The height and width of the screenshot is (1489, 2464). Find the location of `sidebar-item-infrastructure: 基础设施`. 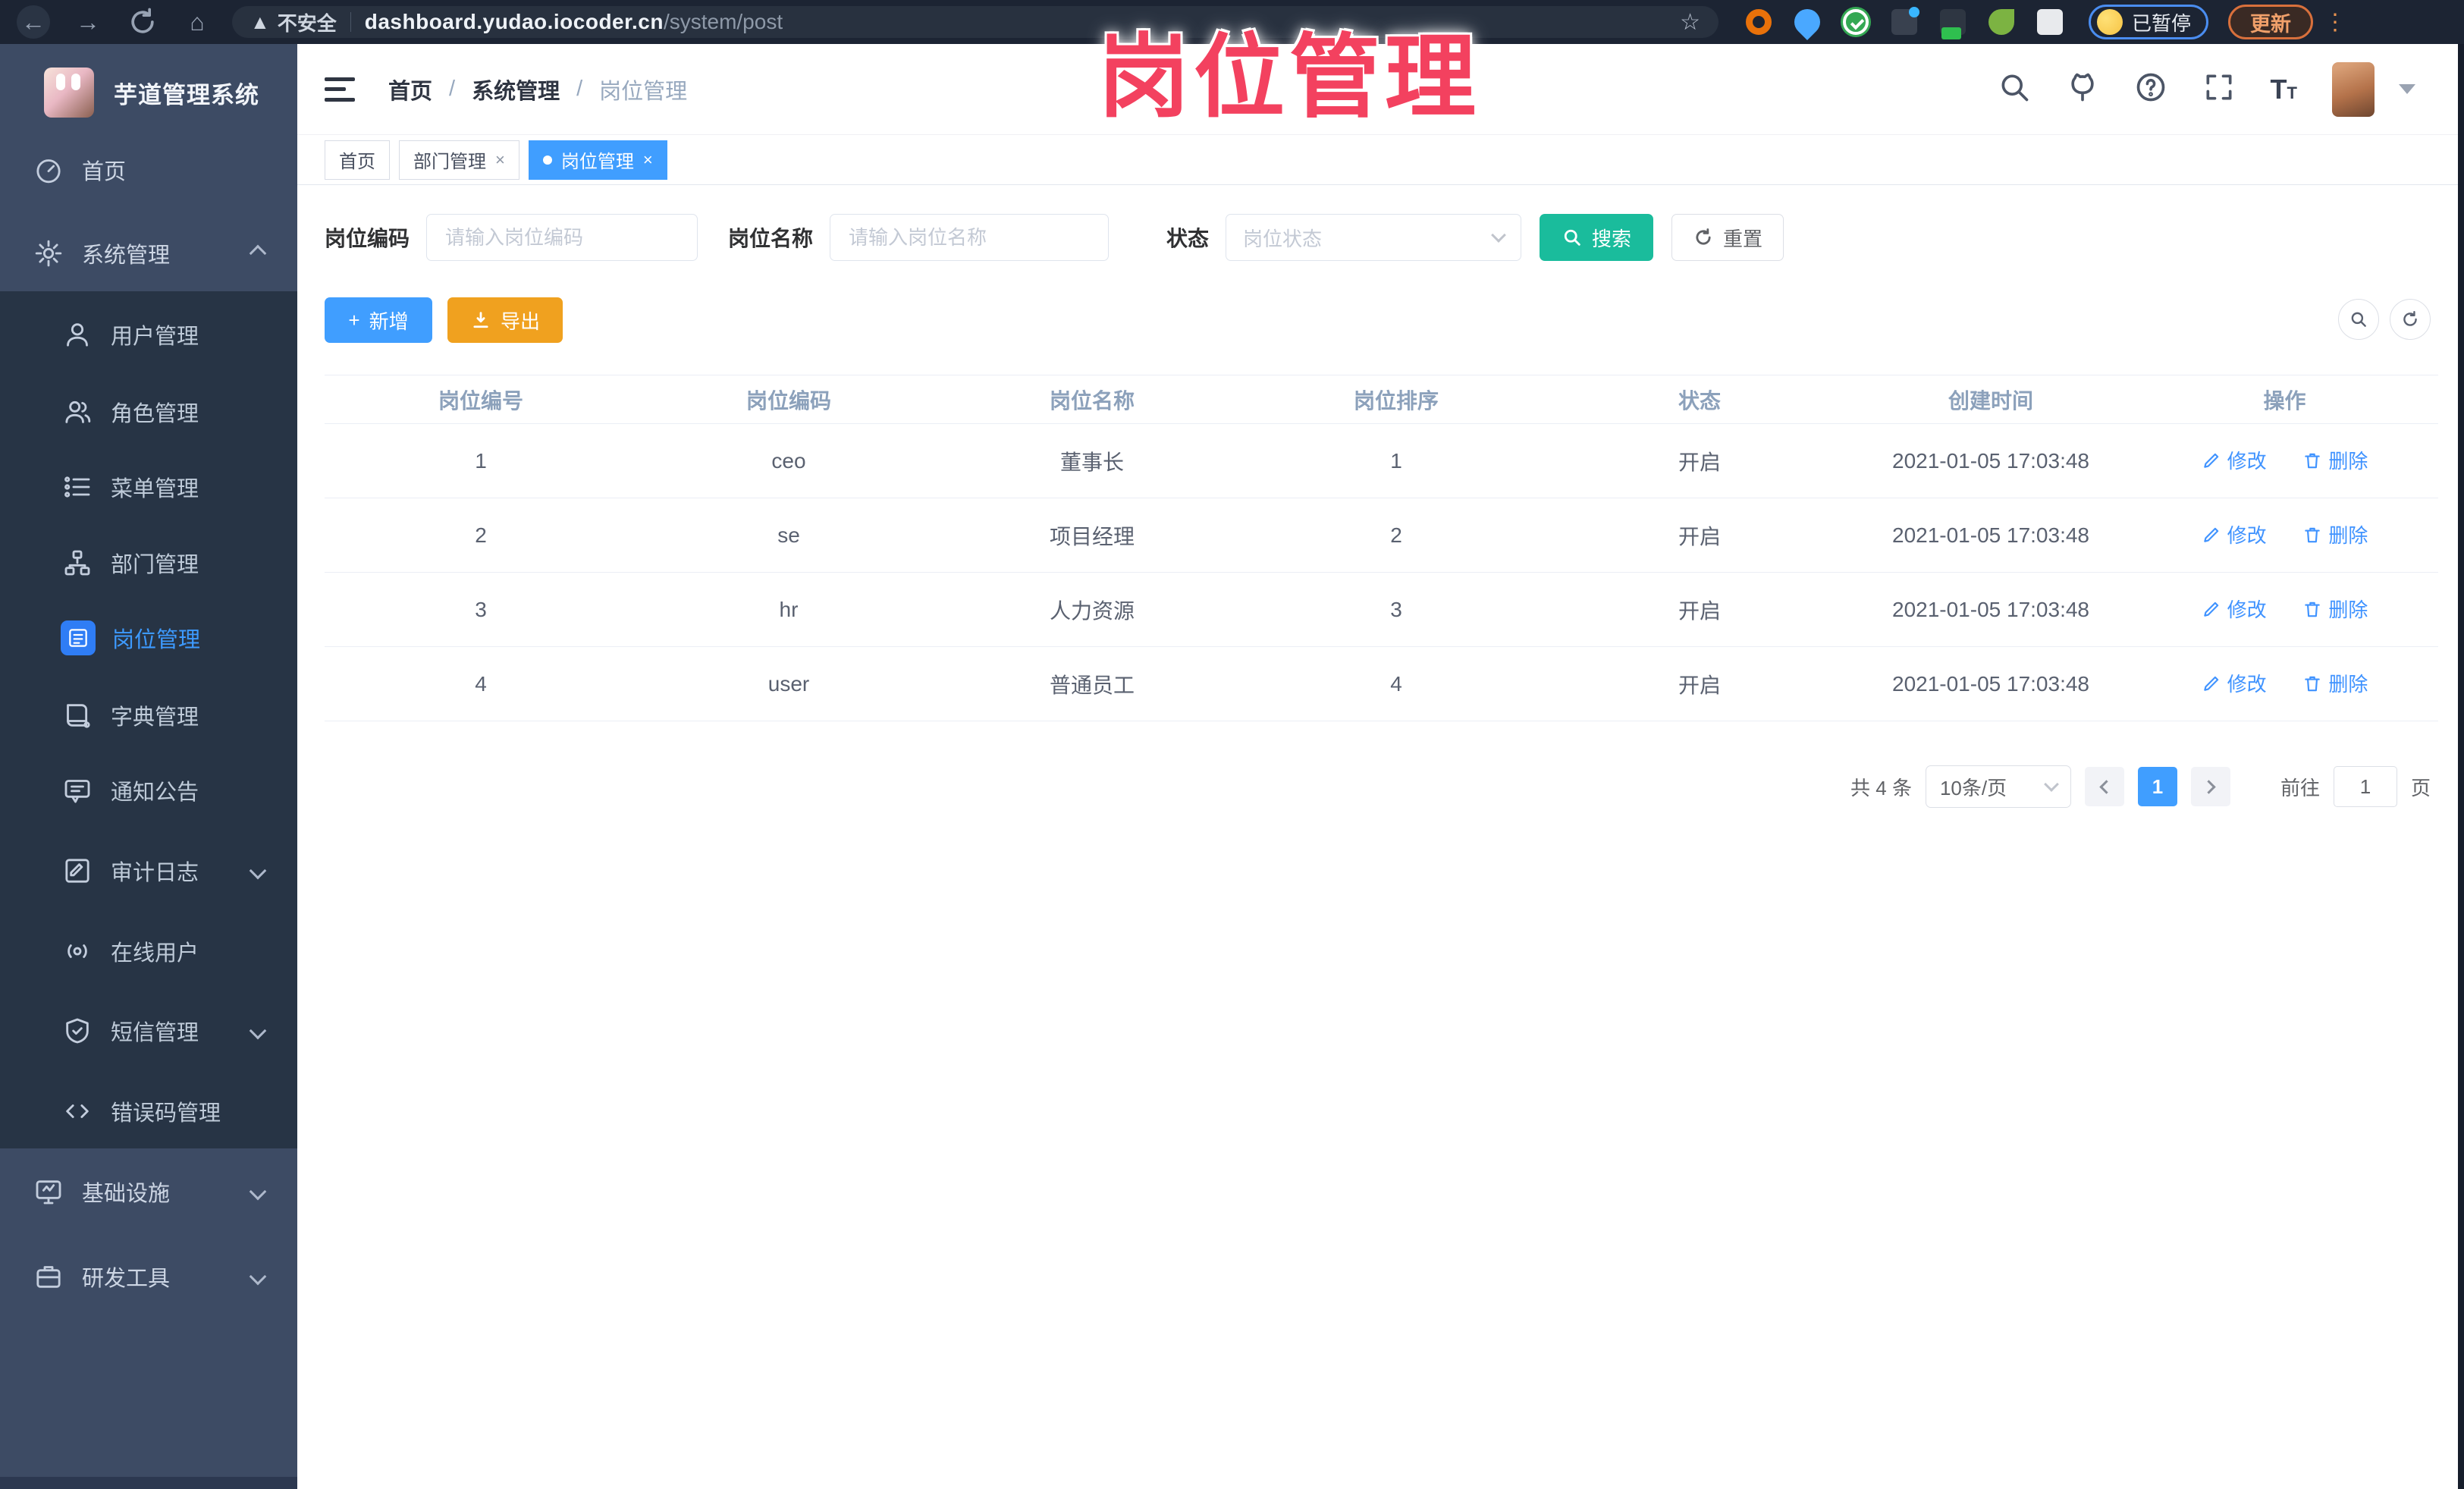

sidebar-item-infrastructure: 基础设施 is located at coordinates (148, 1192).